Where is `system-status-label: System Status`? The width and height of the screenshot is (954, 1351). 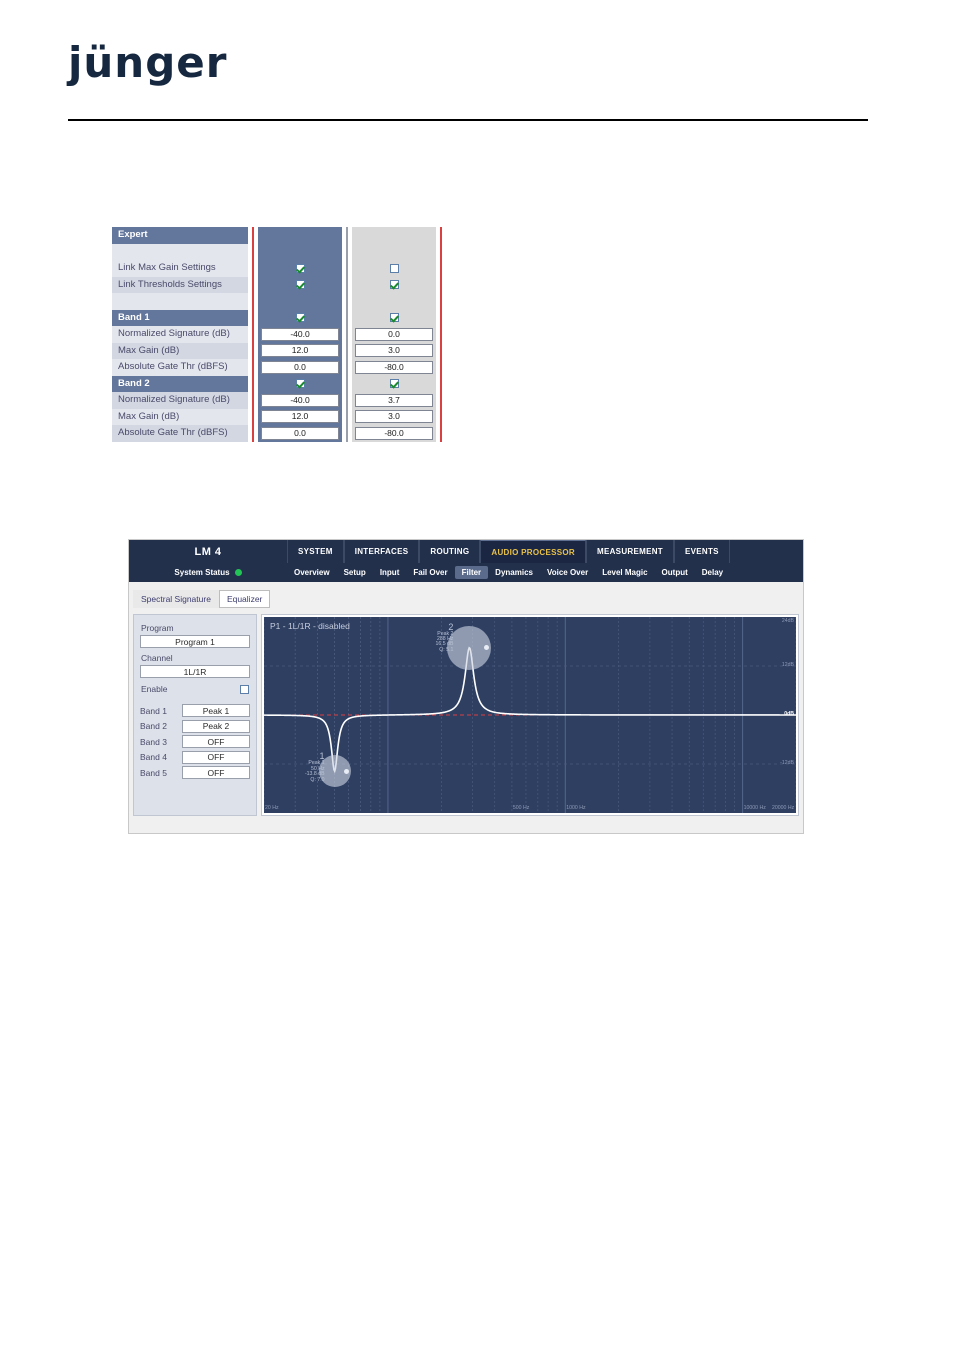 system-status-label: System Status is located at coordinates (202, 572).